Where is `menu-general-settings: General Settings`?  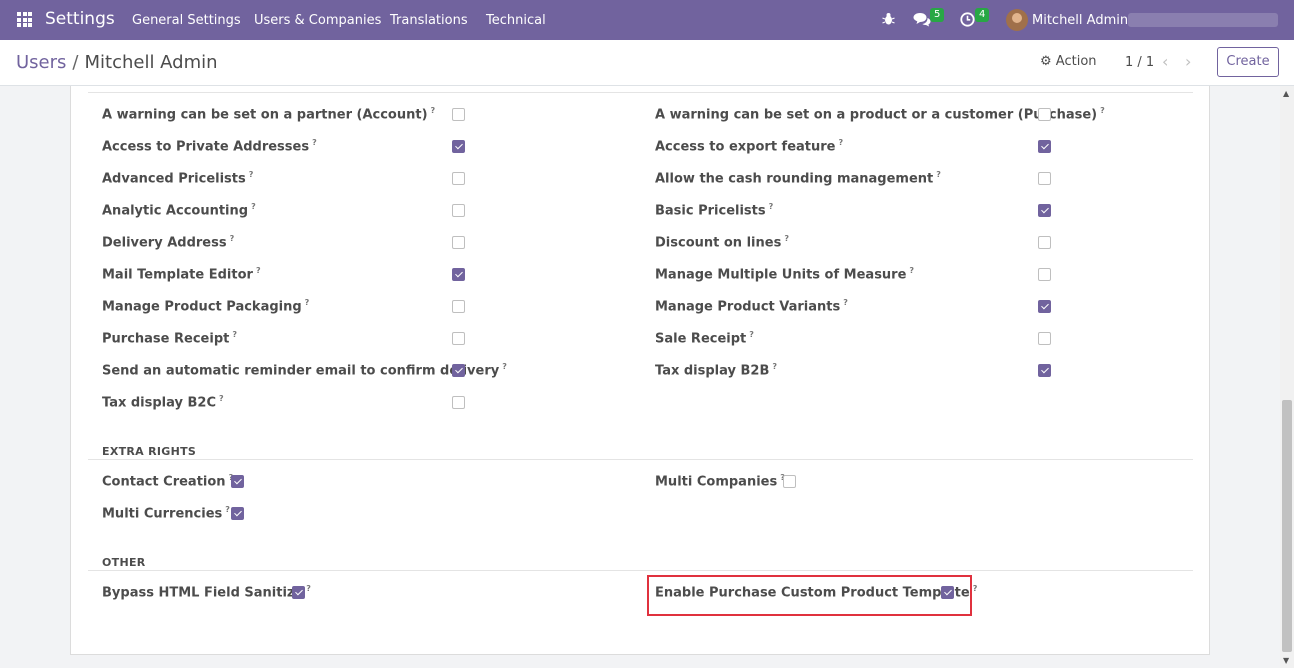 menu-general-settings: General Settings is located at coordinates (186, 20).